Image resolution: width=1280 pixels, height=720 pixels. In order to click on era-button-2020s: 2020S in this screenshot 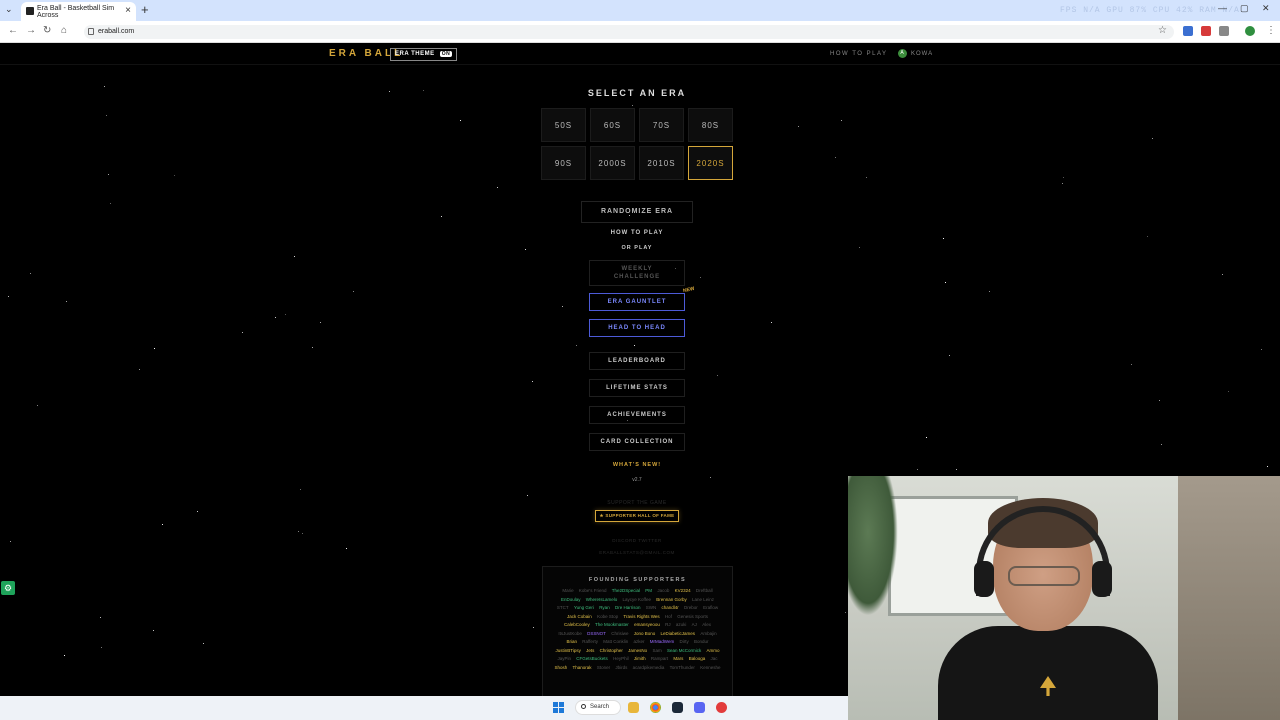, I will do `click(710, 163)`.